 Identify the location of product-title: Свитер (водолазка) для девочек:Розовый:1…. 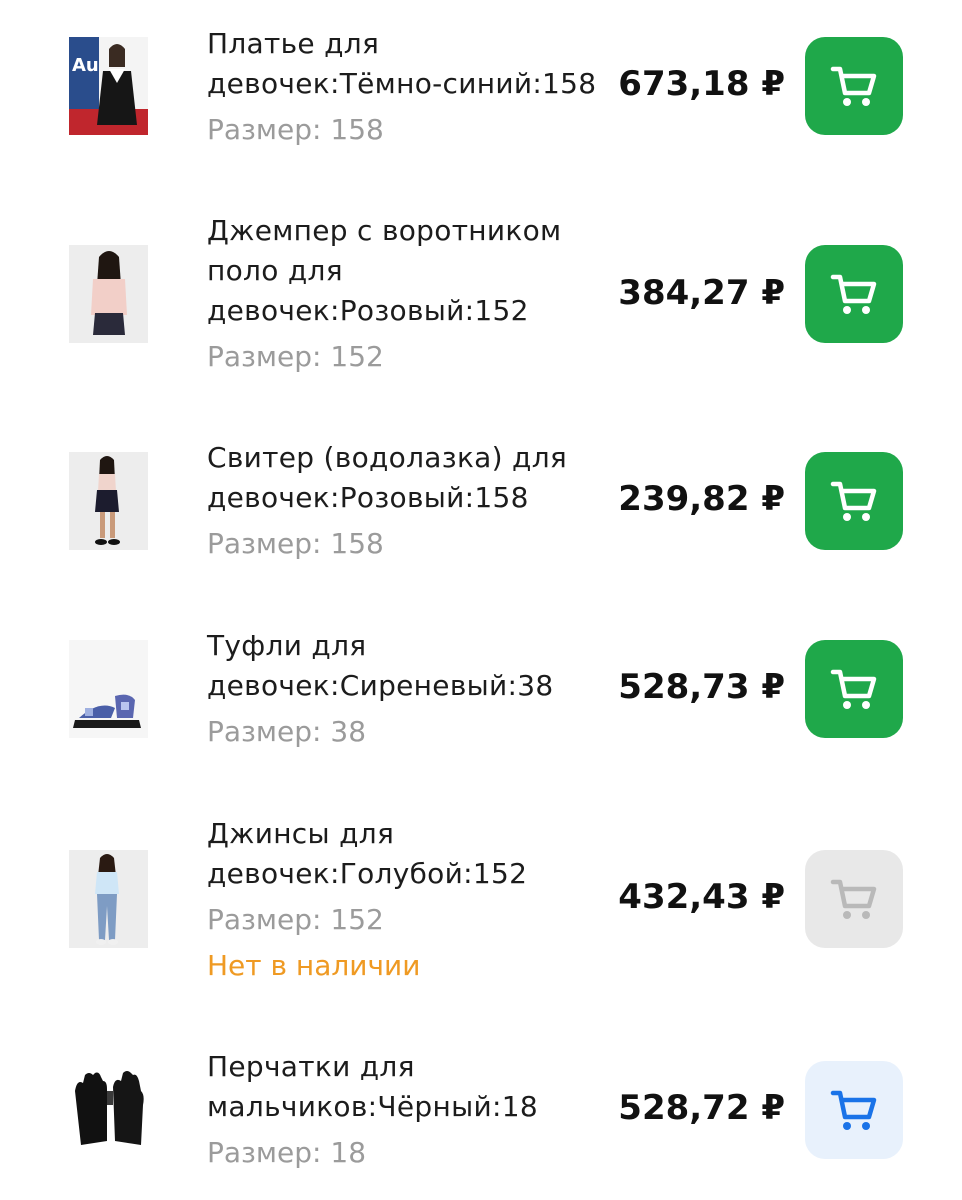
(412, 478).